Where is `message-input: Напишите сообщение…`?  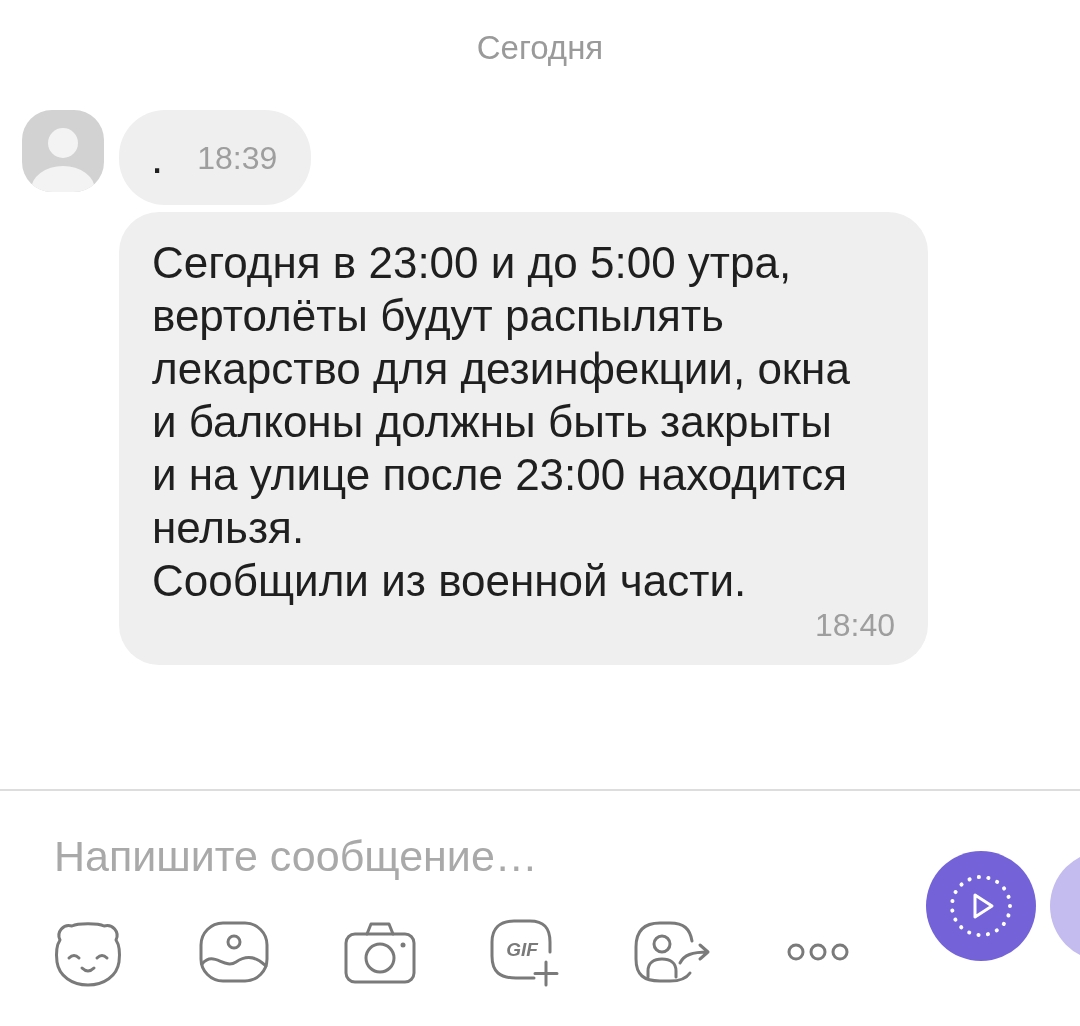 message-input: Напишите сообщение… is located at coordinates (464, 856).